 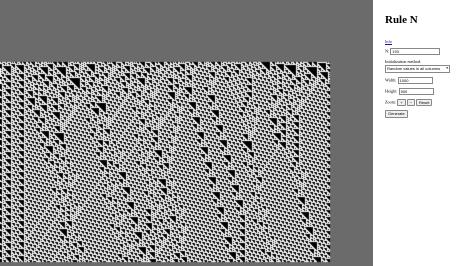 What do you see at coordinates (416, 91) in the screenshot?
I see `height-input: 500` at bounding box center [416, 91].